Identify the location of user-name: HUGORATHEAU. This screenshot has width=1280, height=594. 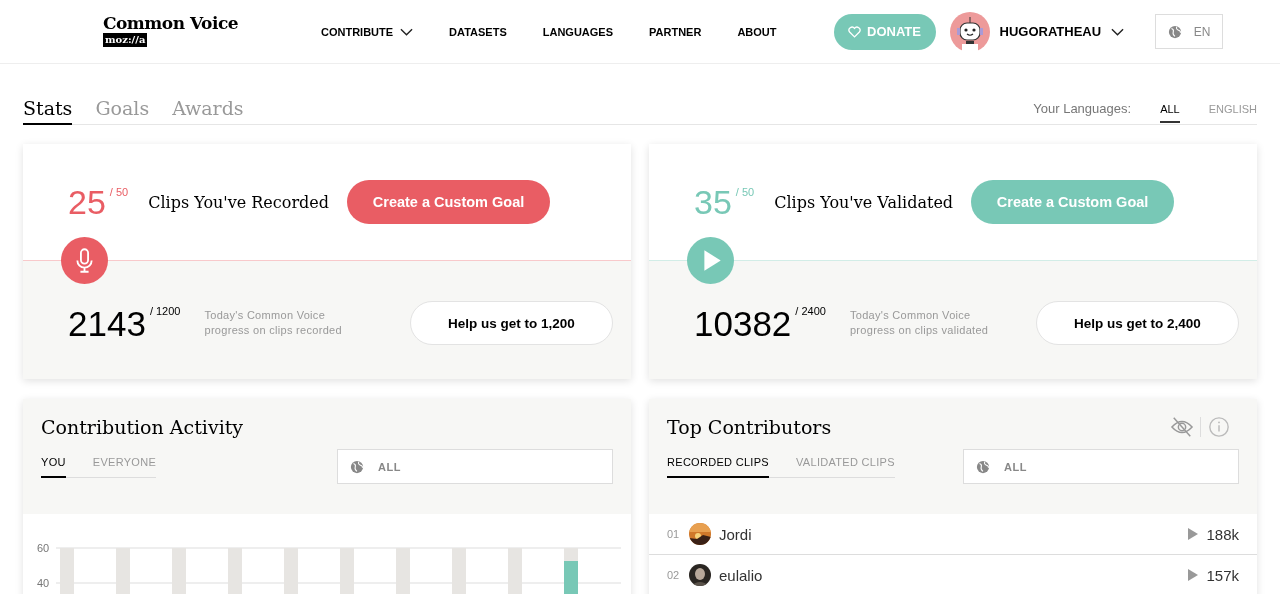
(1050, 31).